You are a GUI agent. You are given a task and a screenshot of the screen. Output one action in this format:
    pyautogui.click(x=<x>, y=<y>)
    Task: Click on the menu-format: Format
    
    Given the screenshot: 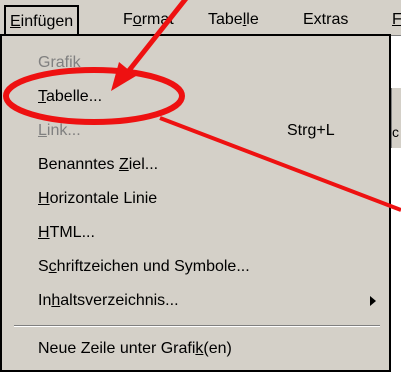 What is the action you would take?
    pyautogui.click(x=148, y=20)
    